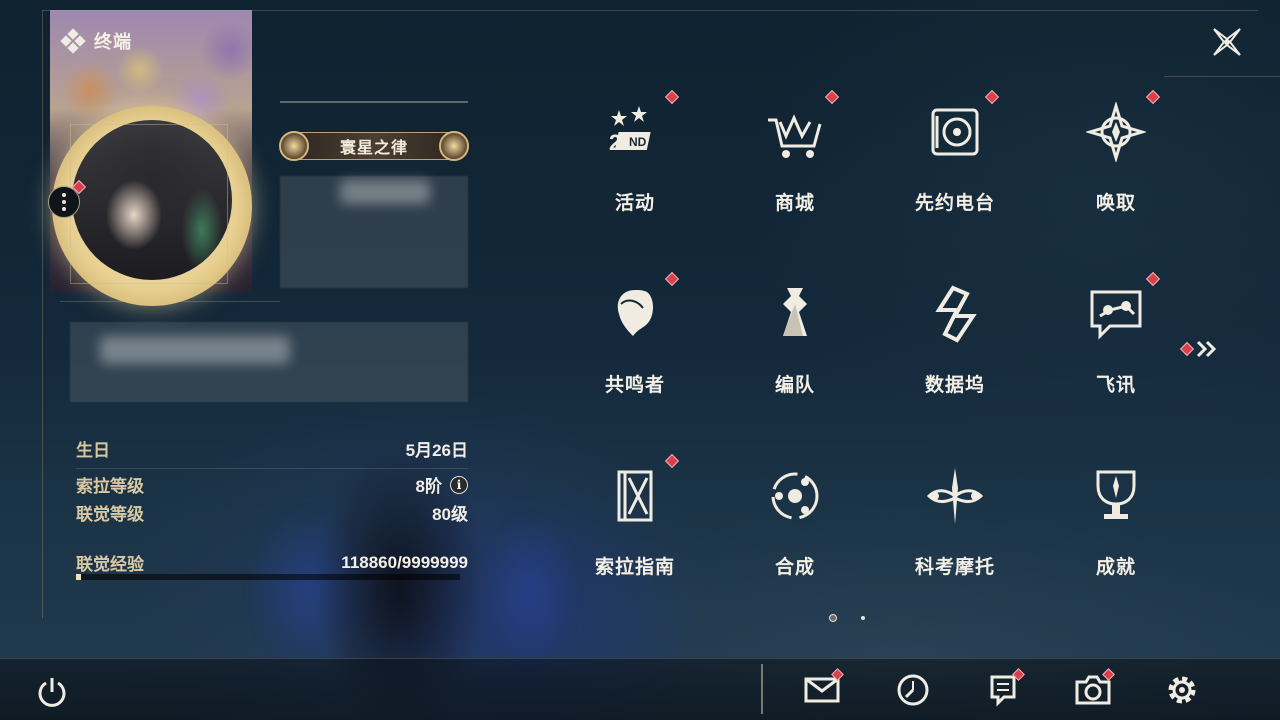  Describe the element at coordinates (794, 203) in the screenshot. I see `menu-item-label: 商城` at that location.